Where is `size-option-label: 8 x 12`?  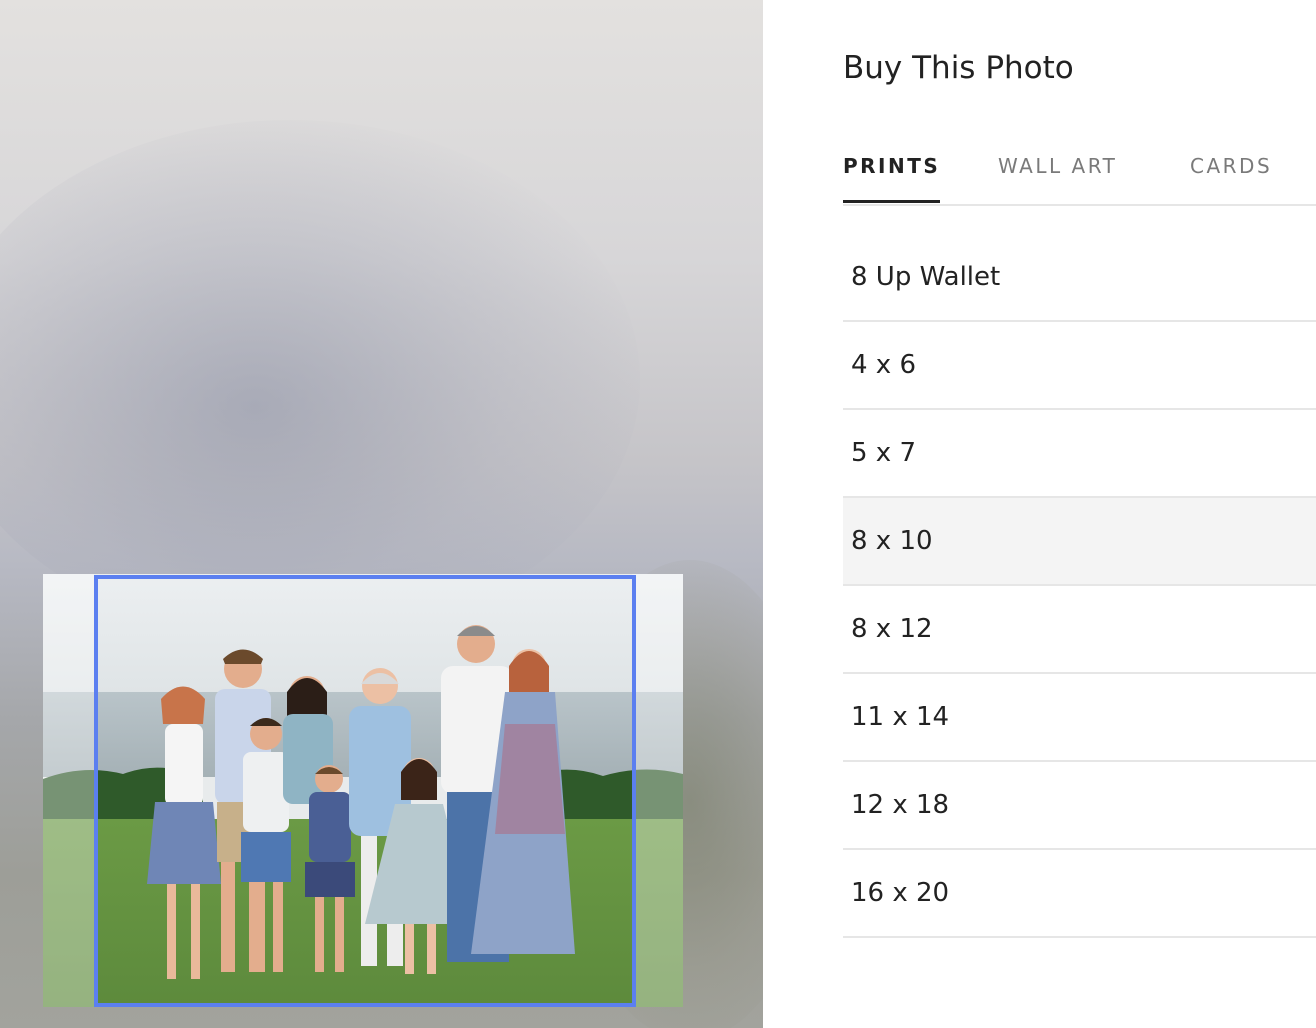
size-option-label: 8 x 12 is located at coordinates (892, 629).